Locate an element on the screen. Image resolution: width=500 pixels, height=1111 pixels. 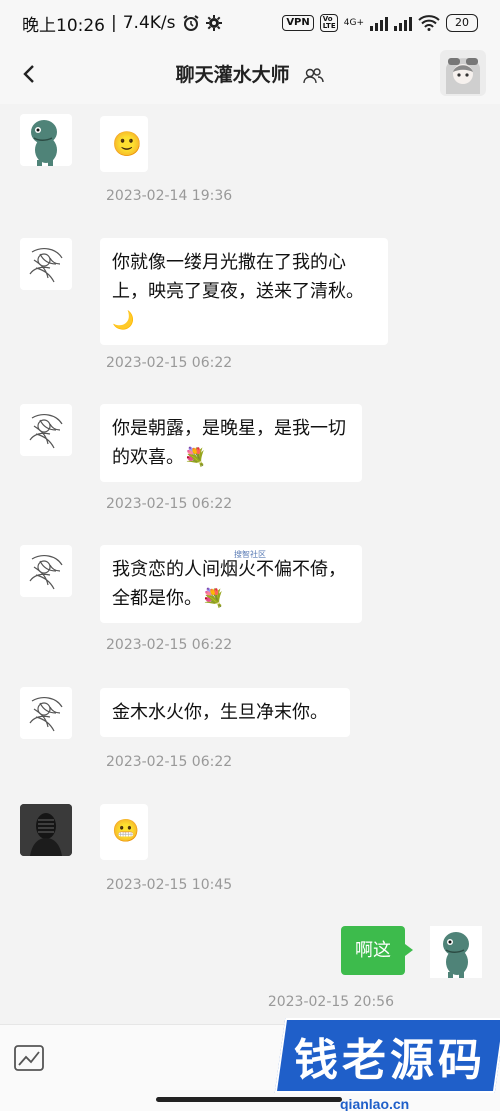
signal-icon is located at coordinates (379, 23).